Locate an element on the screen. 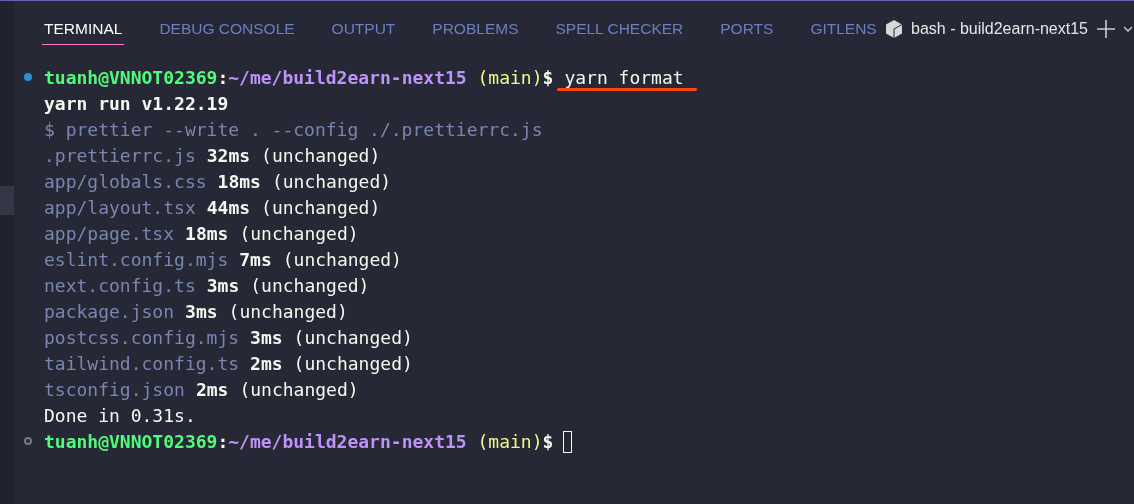 The height and width of the screenshot is (504, 1134). file-path: app/globals.css is located at coordinates (125, 182).